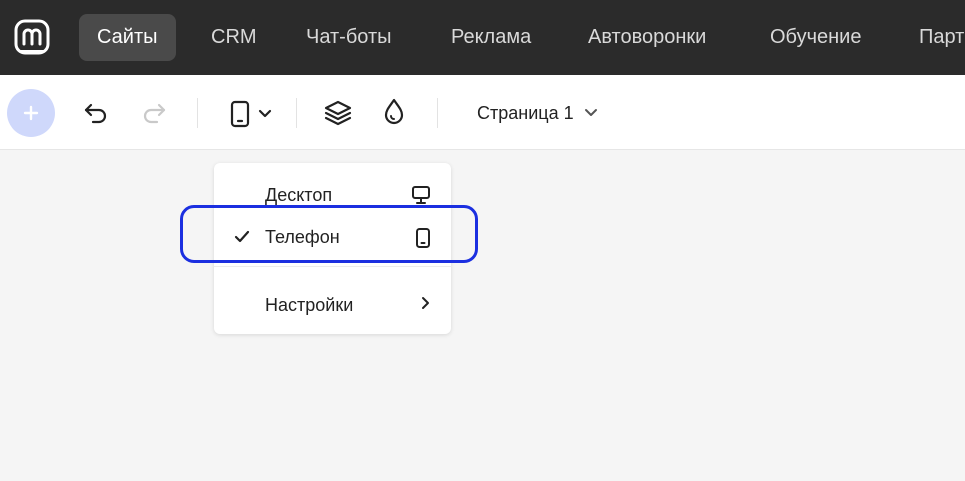 The image size is (965, 481). I want to click on menu-item-desktop: Десктоп, so click(332, 195).